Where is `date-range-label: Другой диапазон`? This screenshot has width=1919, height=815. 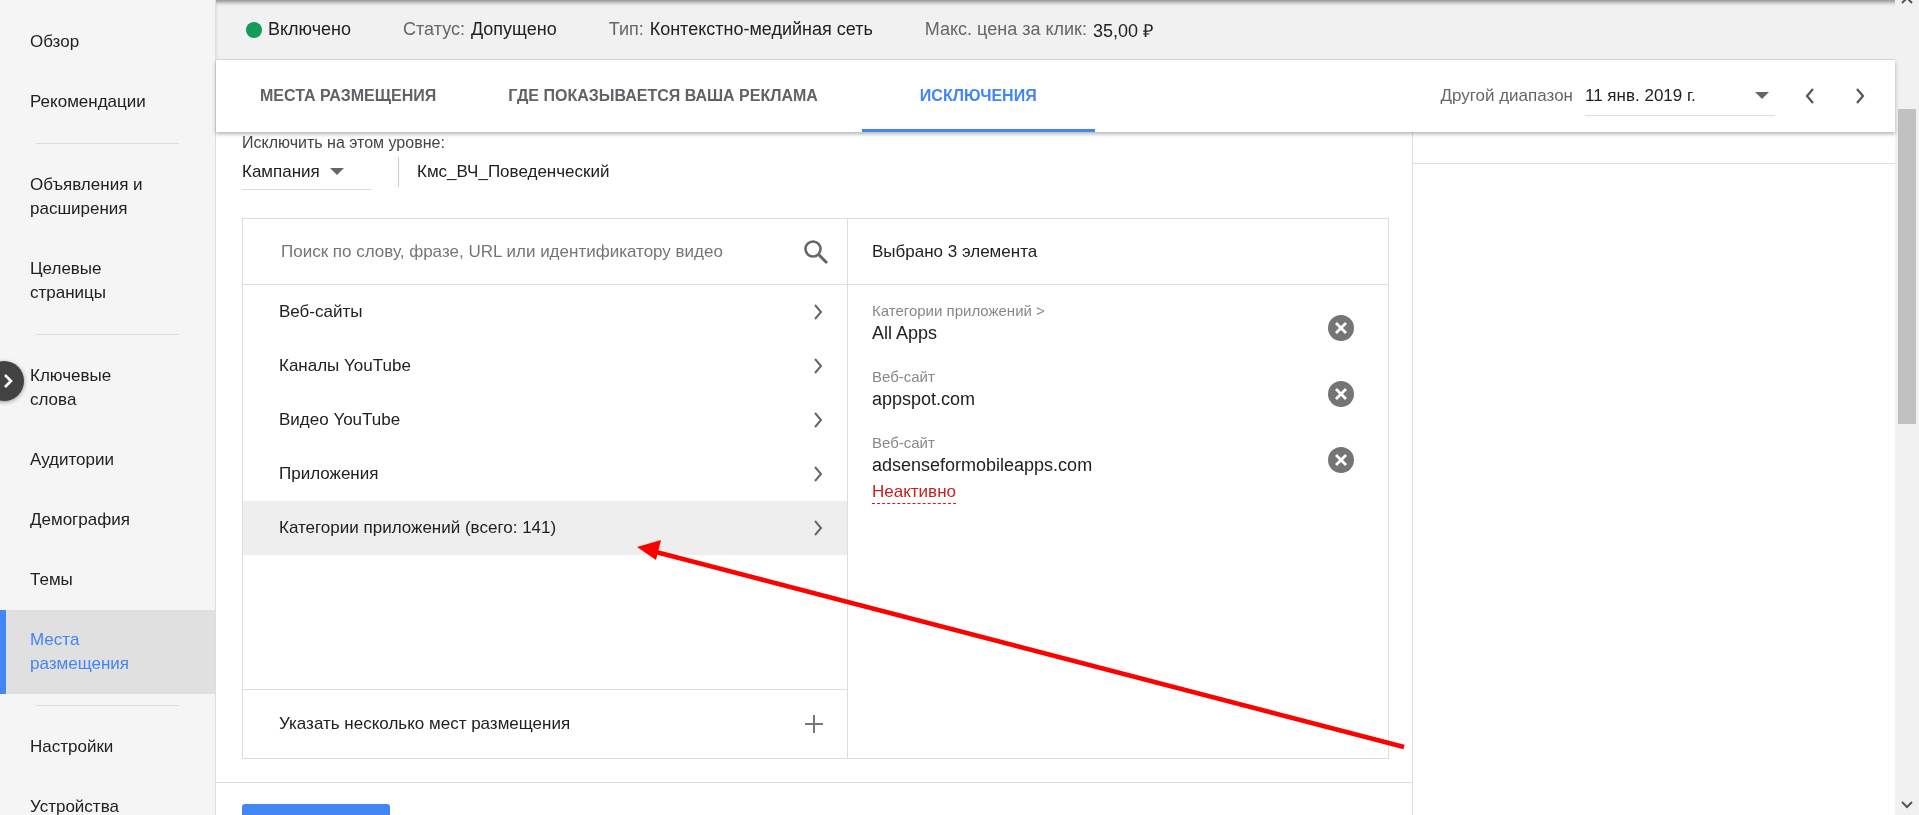
date-range-label: Другой диапазон is located at coordinates (1506, 96).